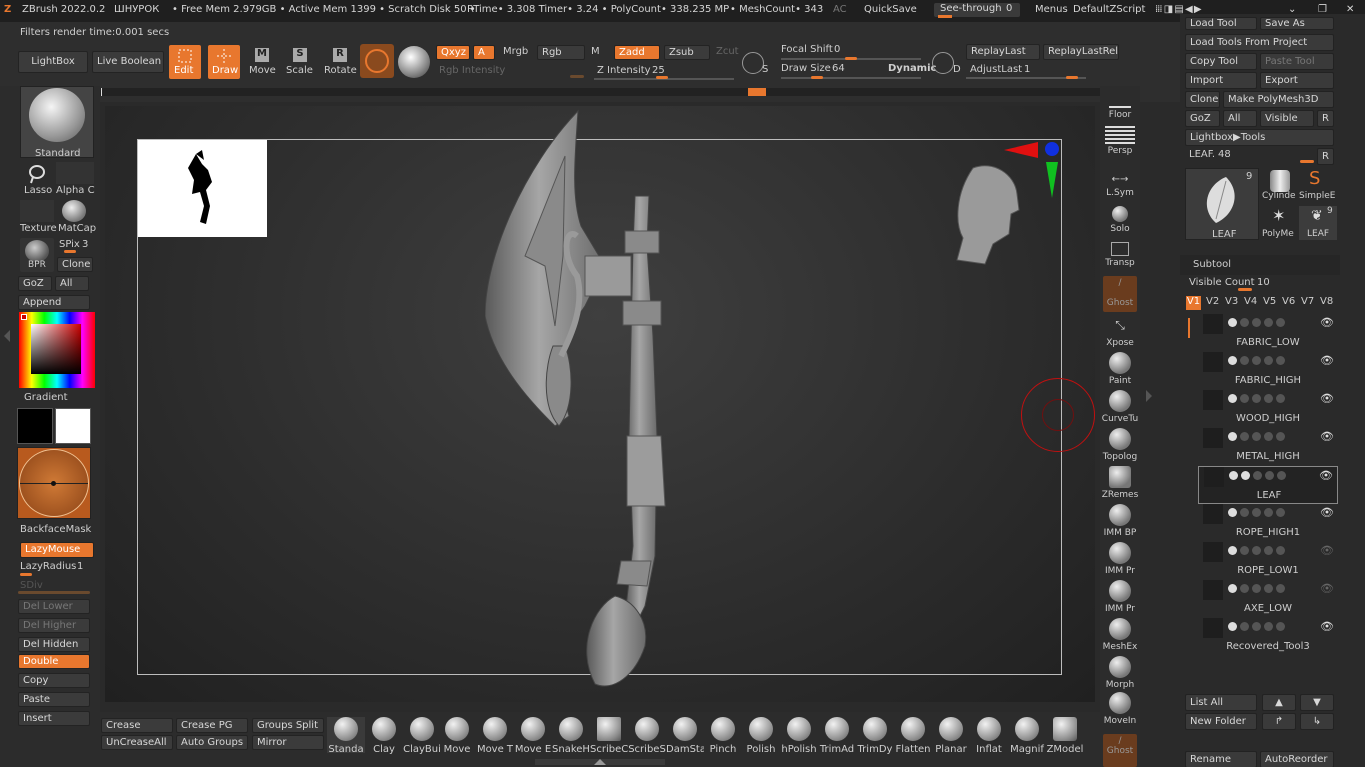 The width and height of the screenshot is (1365, 767). What do you see at coordinates (1326, 301) in the screenshot?
I see `version-tab-8: V8` at bounding box center [1326, 301].